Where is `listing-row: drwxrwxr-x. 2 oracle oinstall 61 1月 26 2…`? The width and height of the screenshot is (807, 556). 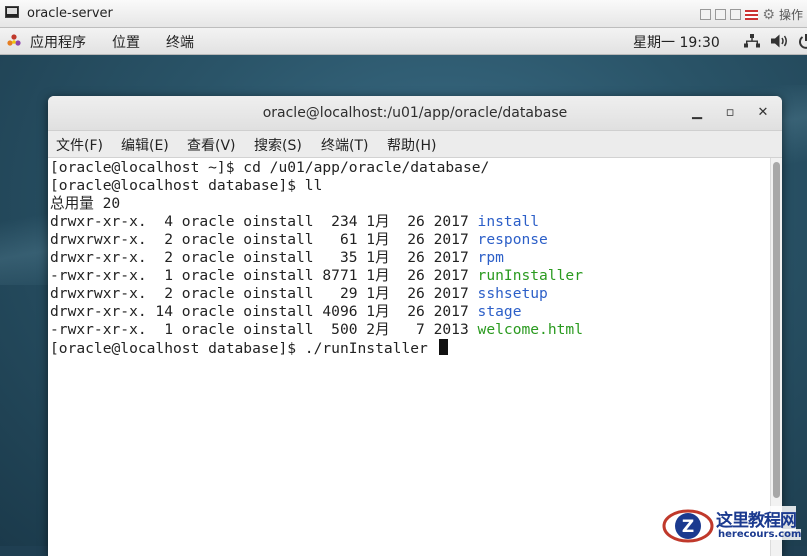 listing-row: drwxrwxr-x. 2 oracle oinstall 61 1月 26 2… is located at coordinates (299, 240).